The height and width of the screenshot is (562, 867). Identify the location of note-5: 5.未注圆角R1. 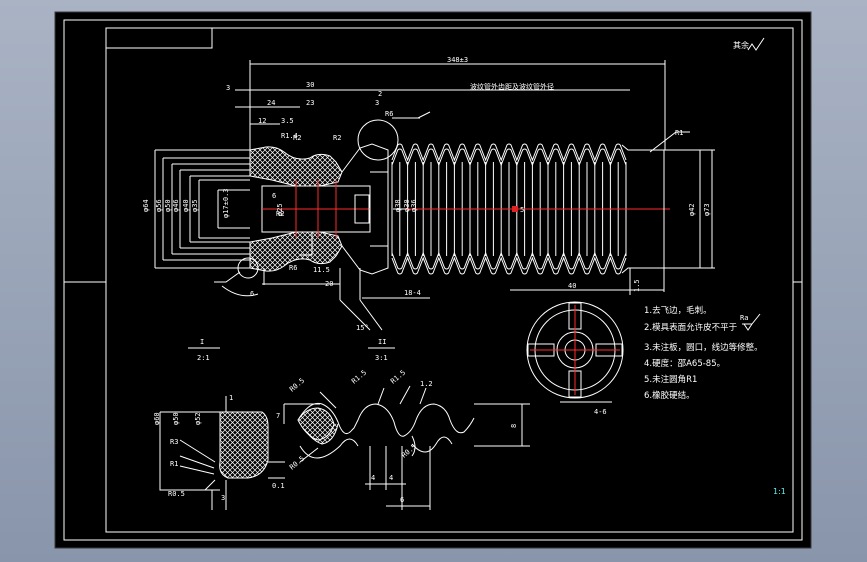
(670, 379).